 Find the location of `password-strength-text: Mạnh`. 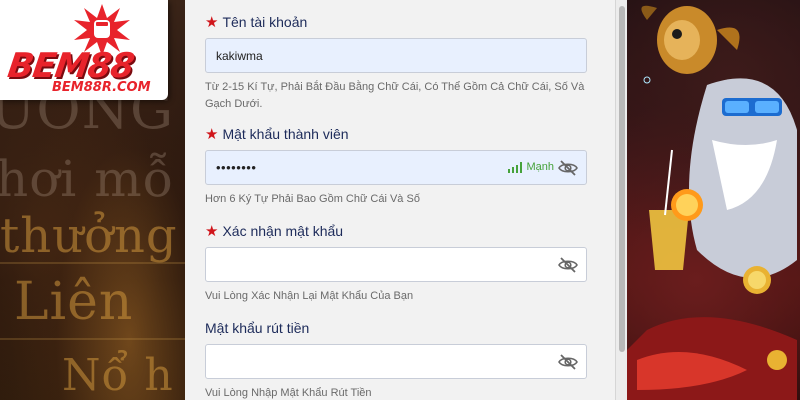

password-strength-text: Mạnh is located at coordinates (540, 167).